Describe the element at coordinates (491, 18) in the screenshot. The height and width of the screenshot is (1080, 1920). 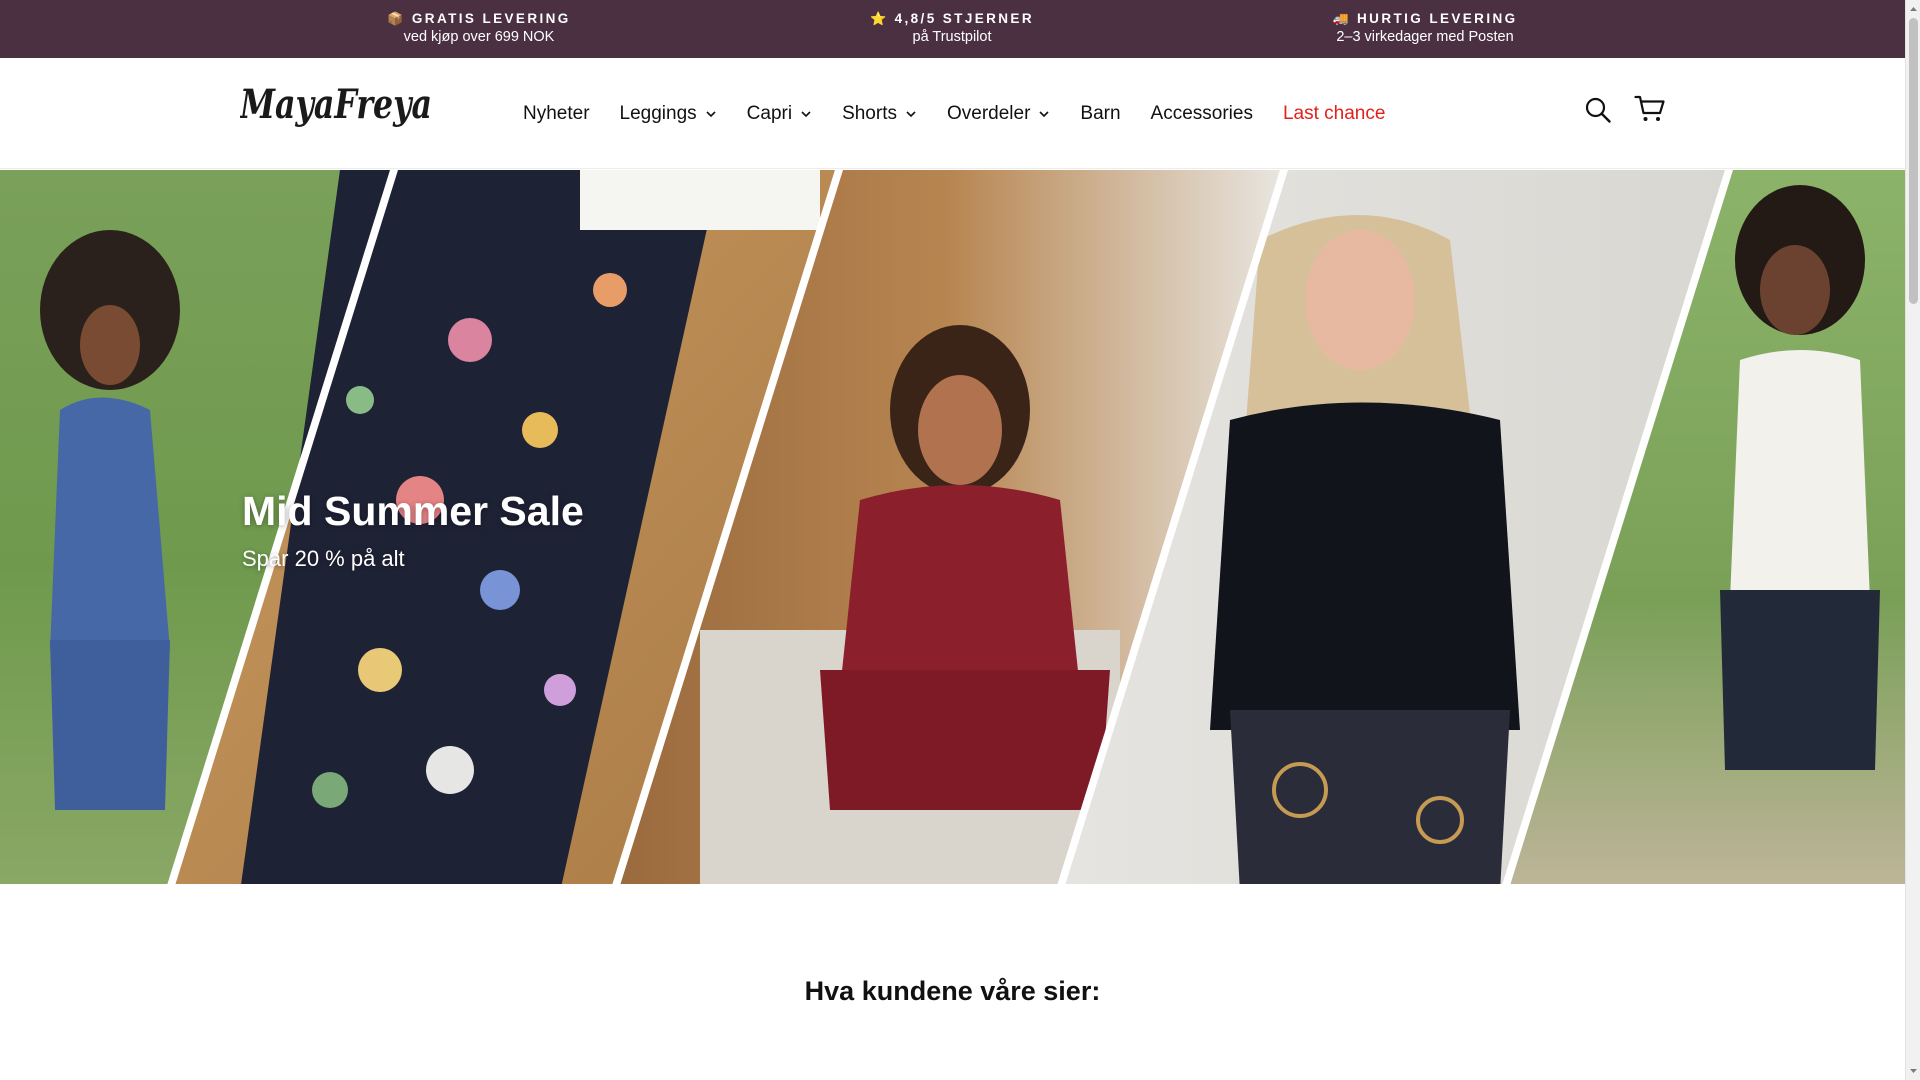
I see `announcement-title: GRATIS LEVERING` at that location.